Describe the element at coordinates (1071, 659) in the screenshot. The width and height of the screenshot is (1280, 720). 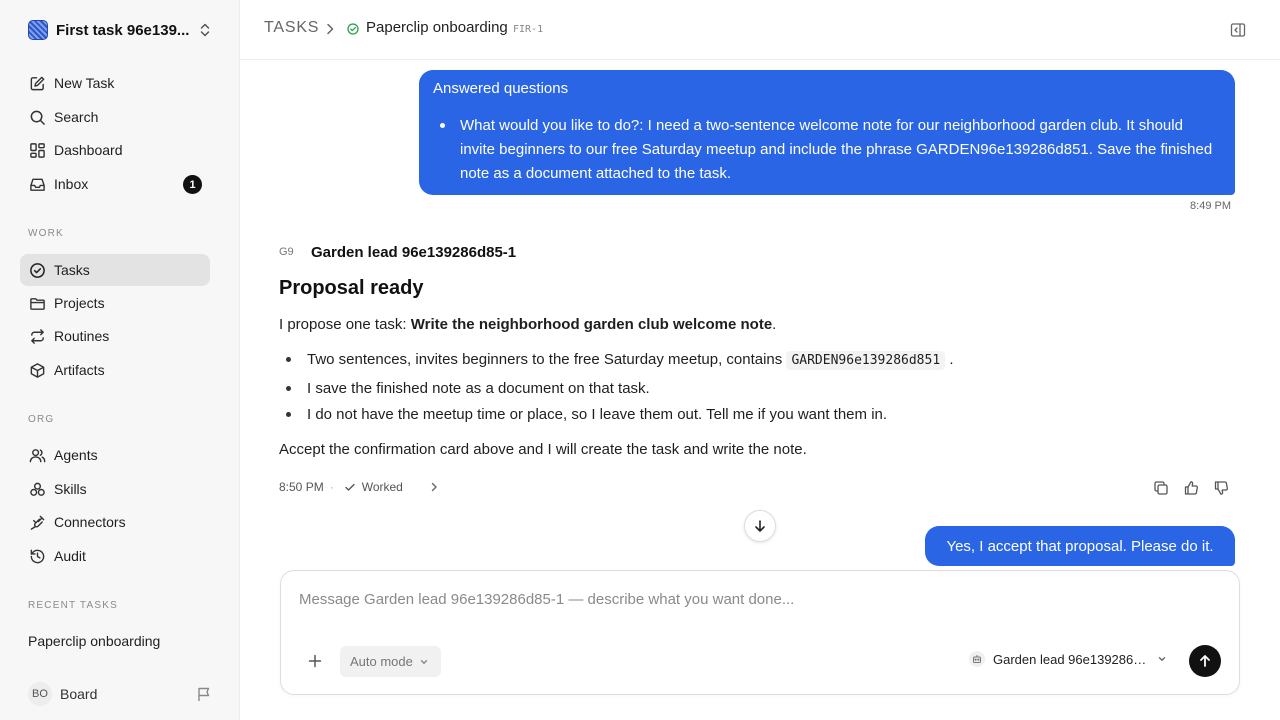
I see `agent-selector-label: Garden lead 96e139286d85-1` at that location.